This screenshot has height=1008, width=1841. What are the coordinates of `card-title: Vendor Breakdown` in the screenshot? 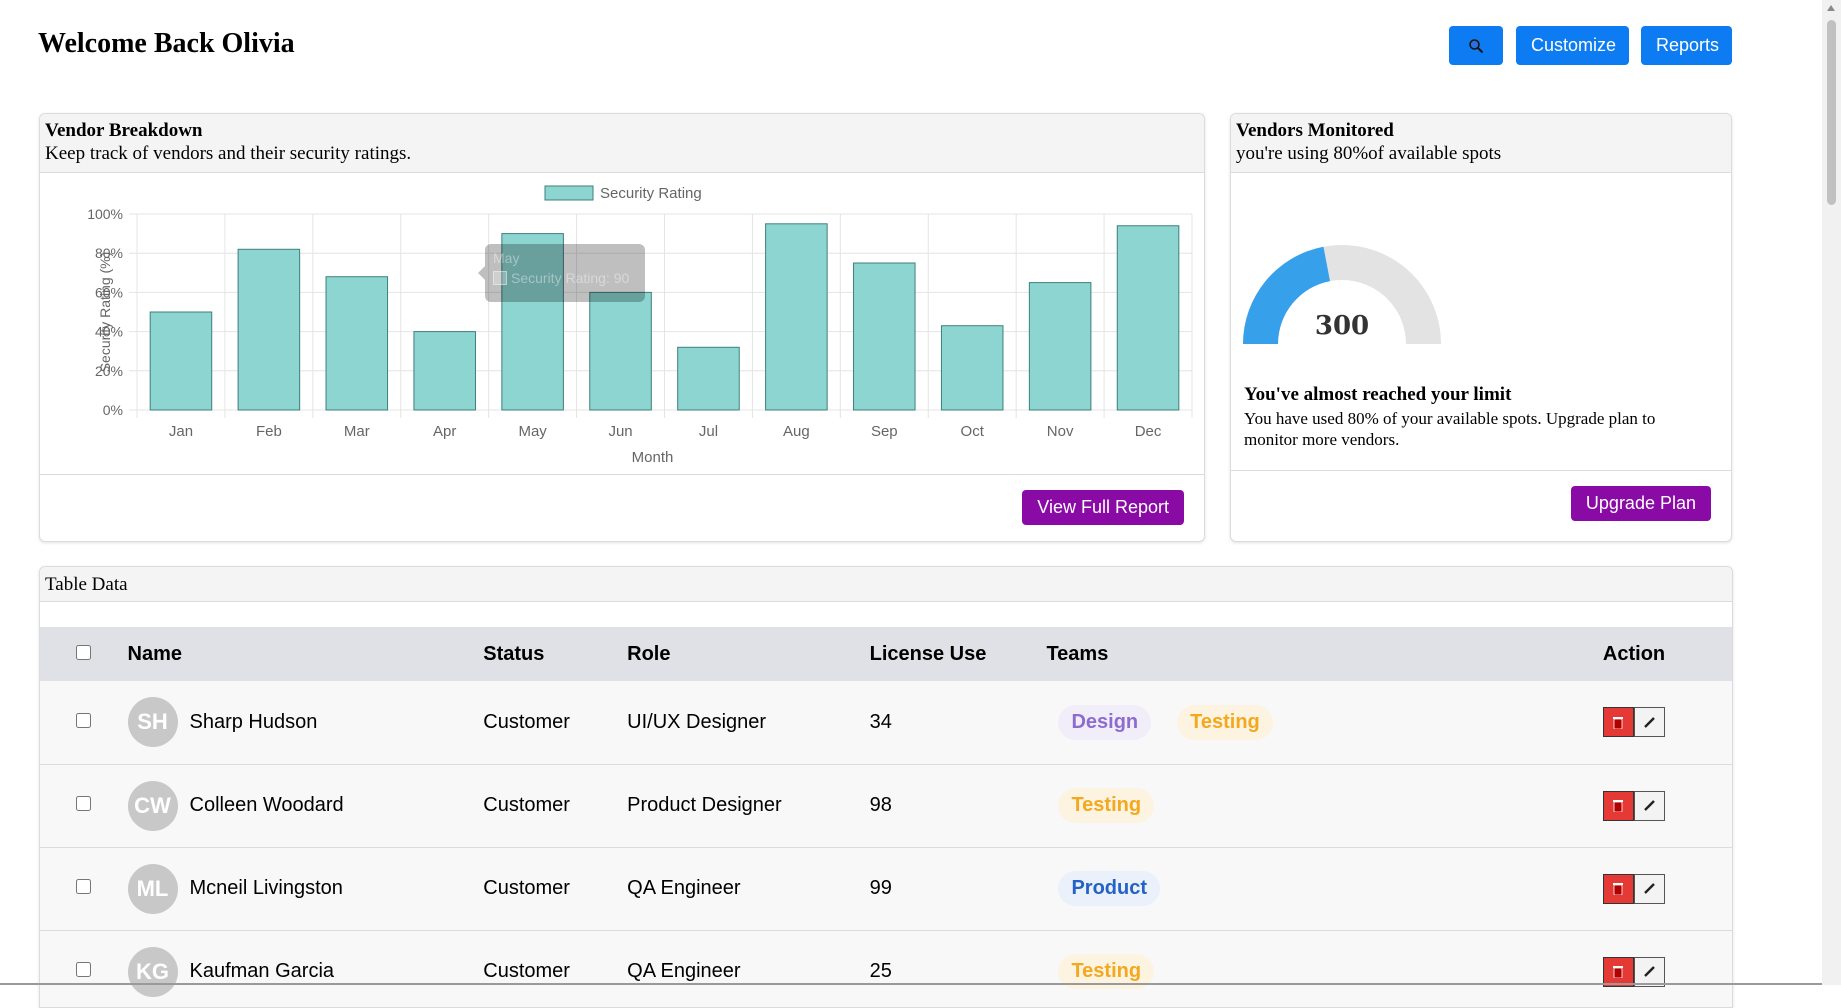 It's located at (124, 130).